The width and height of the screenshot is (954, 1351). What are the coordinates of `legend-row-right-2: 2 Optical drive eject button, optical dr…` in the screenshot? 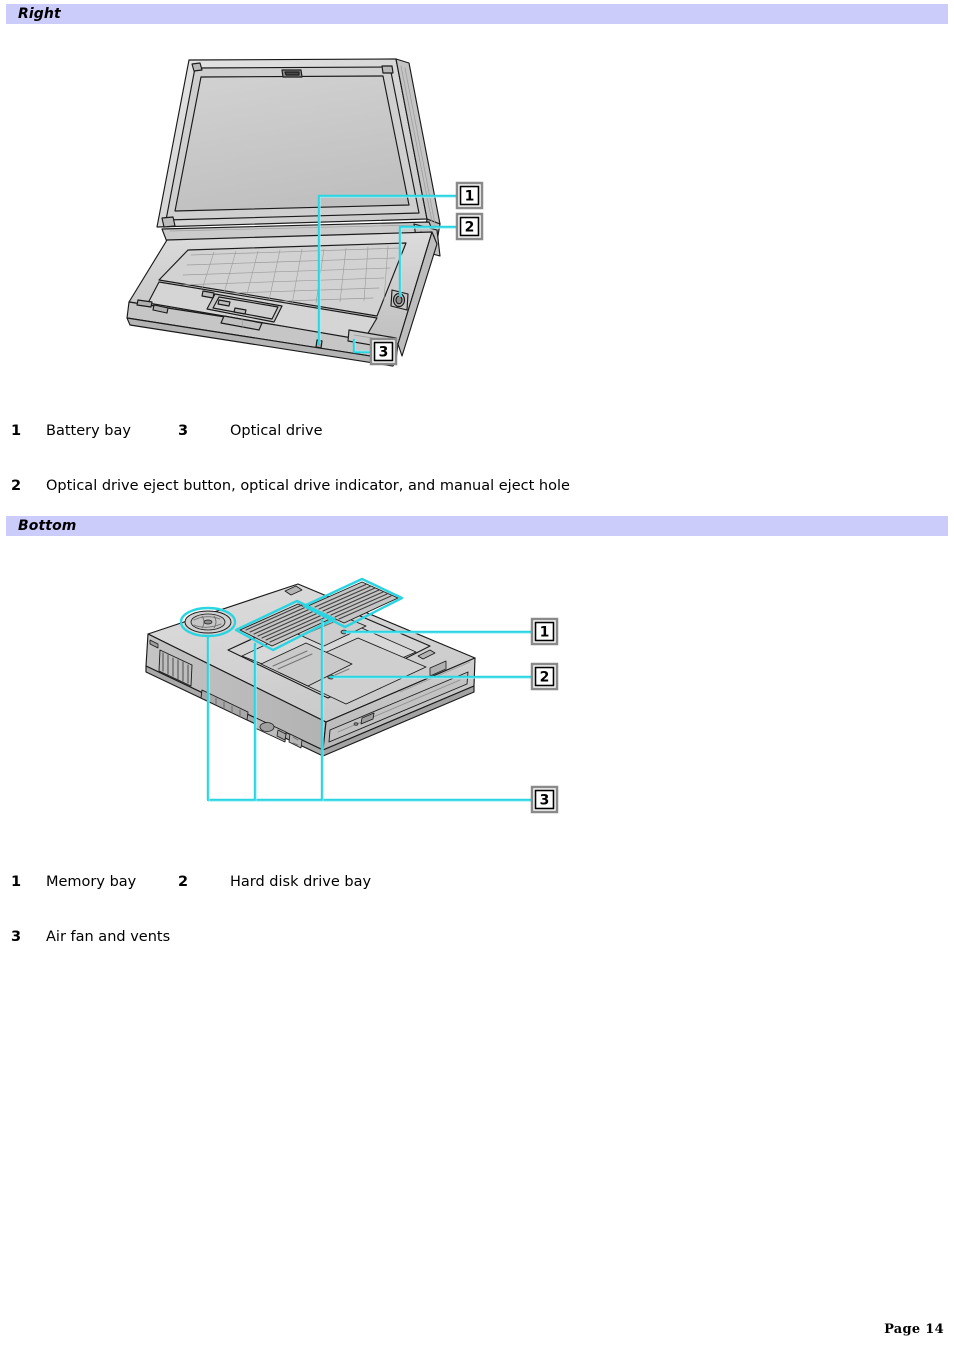 It's located at (477, 486).